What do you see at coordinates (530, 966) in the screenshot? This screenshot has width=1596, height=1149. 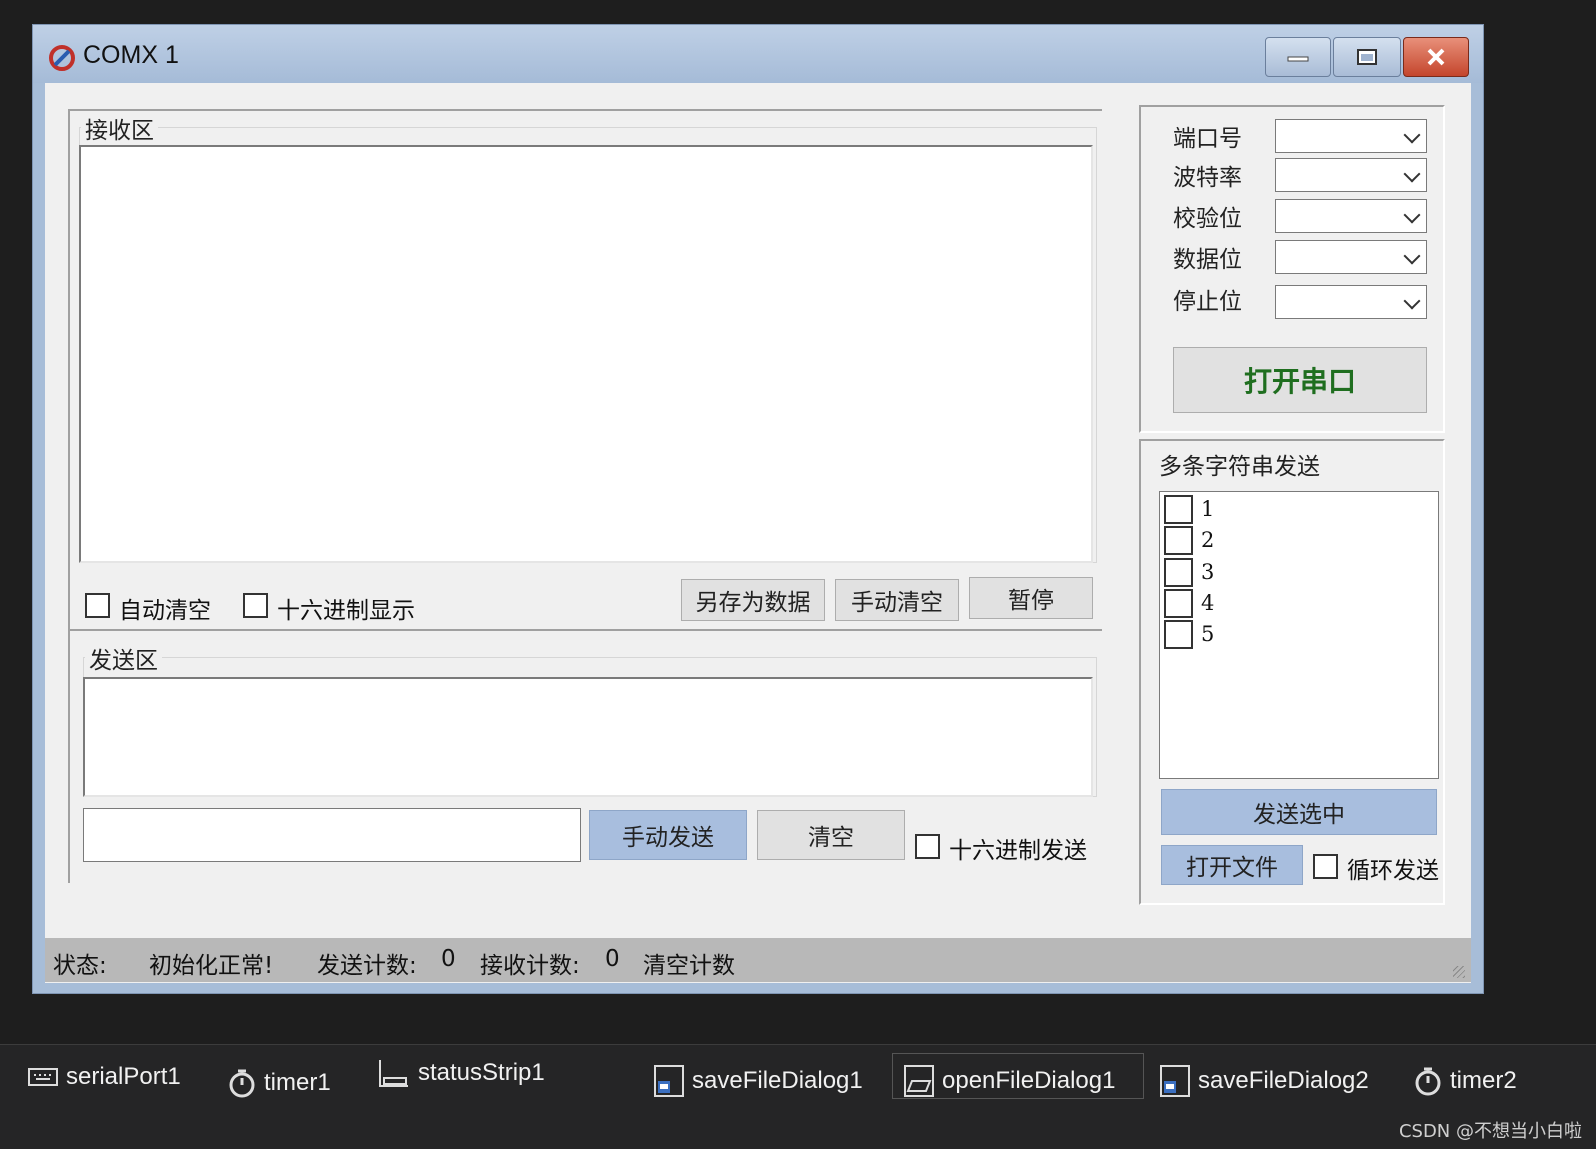 I see `recv-count-label: 接收计数:` at bounding box center [530, 966].